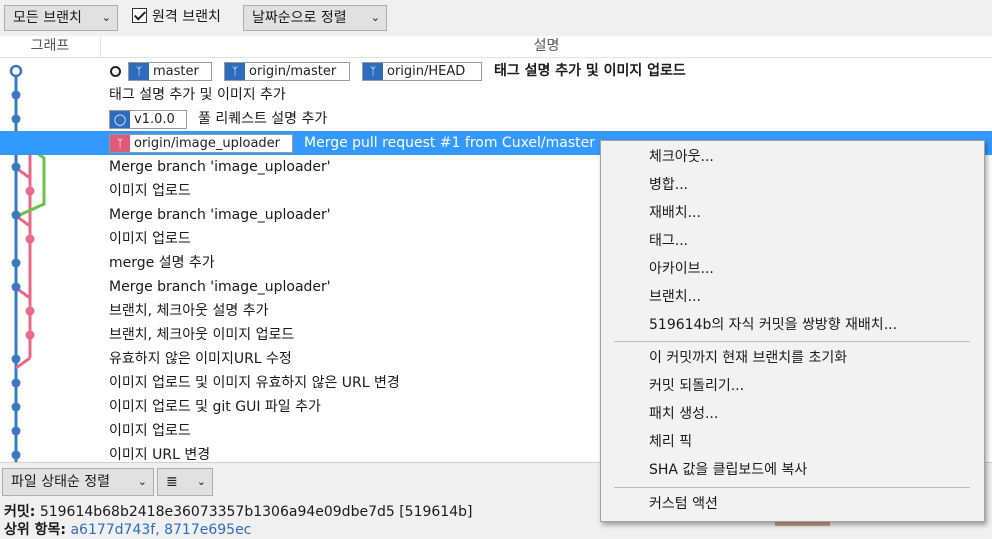  I want to click on description-column-header: 설명, so click(546, 47).